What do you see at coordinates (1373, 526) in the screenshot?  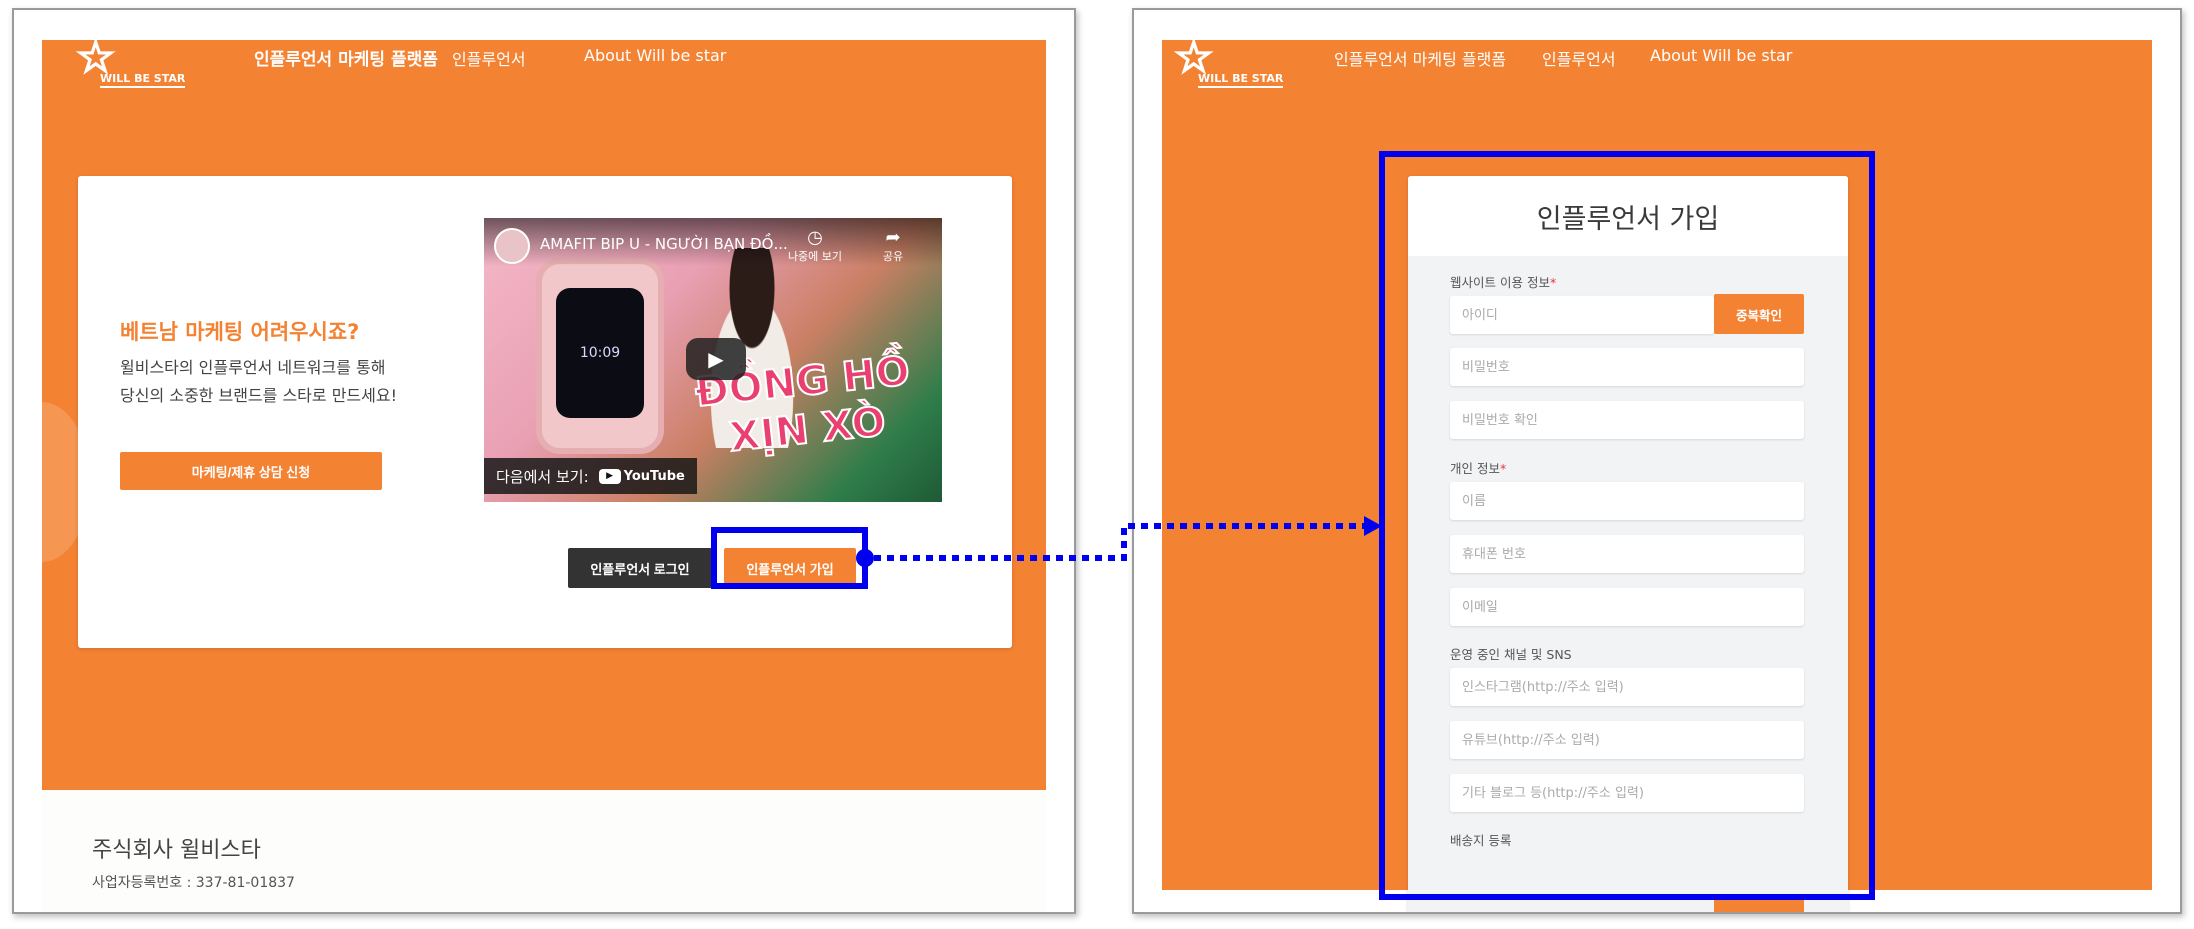 I see `arrow-head` at bounding box center [1373, 526].